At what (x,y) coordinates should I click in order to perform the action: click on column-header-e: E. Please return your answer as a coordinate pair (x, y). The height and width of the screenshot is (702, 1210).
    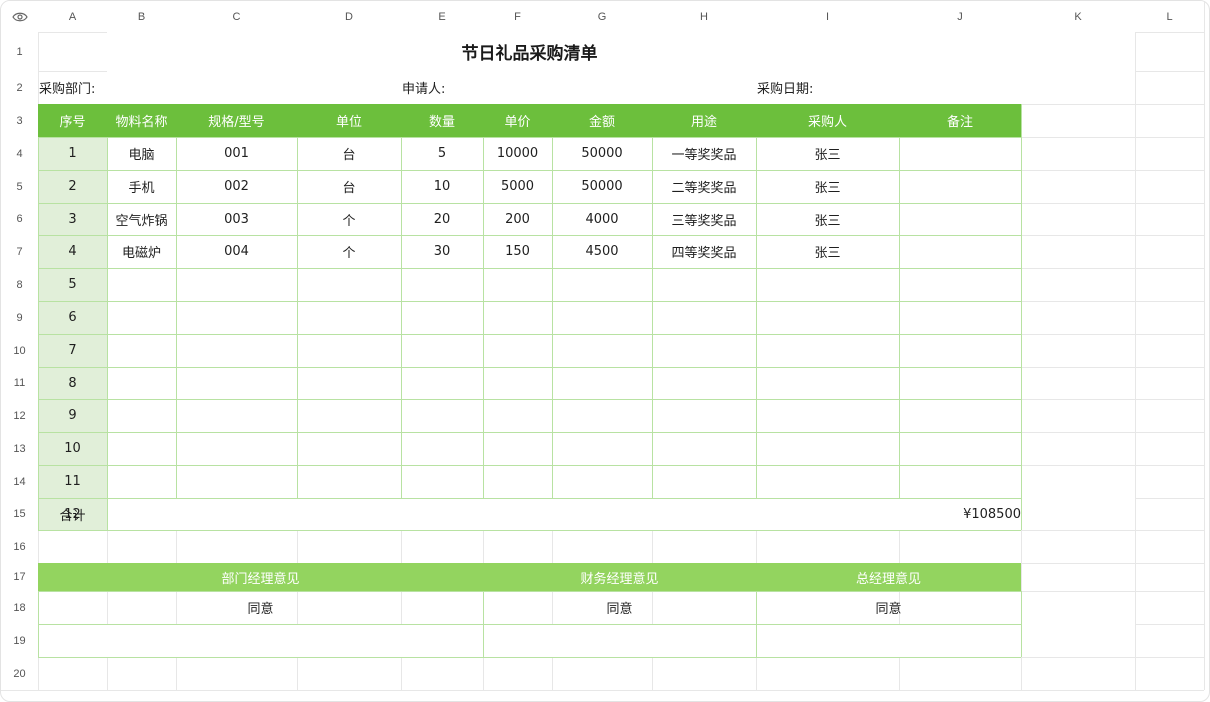
    Looking at the image, I should click on (442, 16).